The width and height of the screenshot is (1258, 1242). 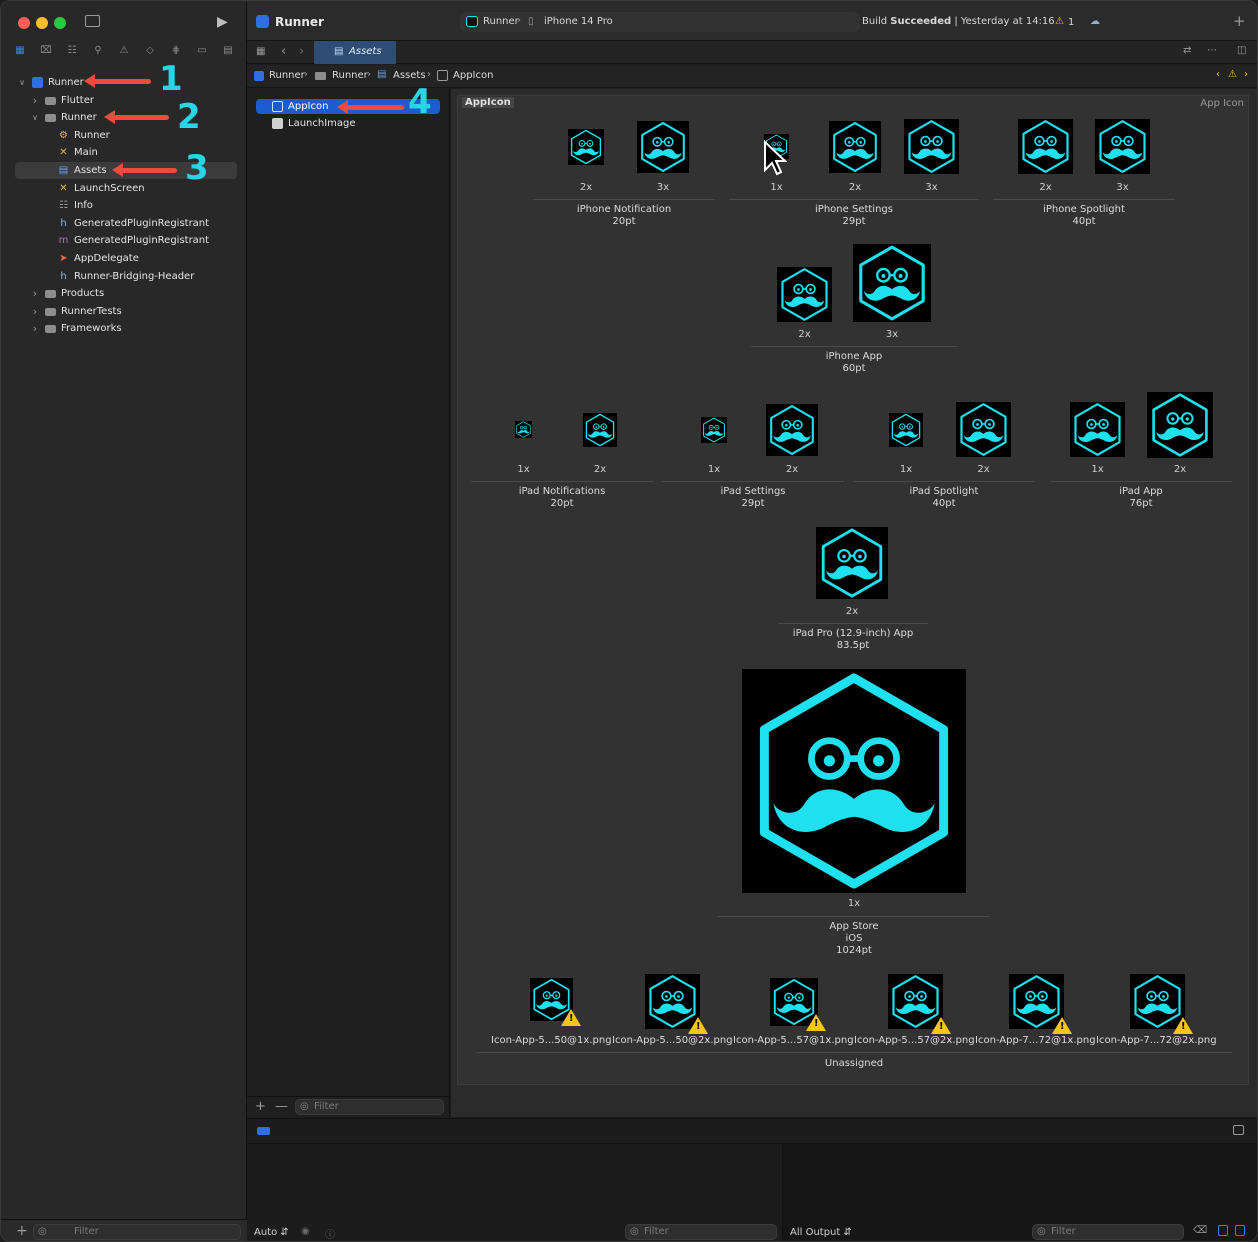 I want to click on sidebar-toggle-icon, so click(x=92, y=21).